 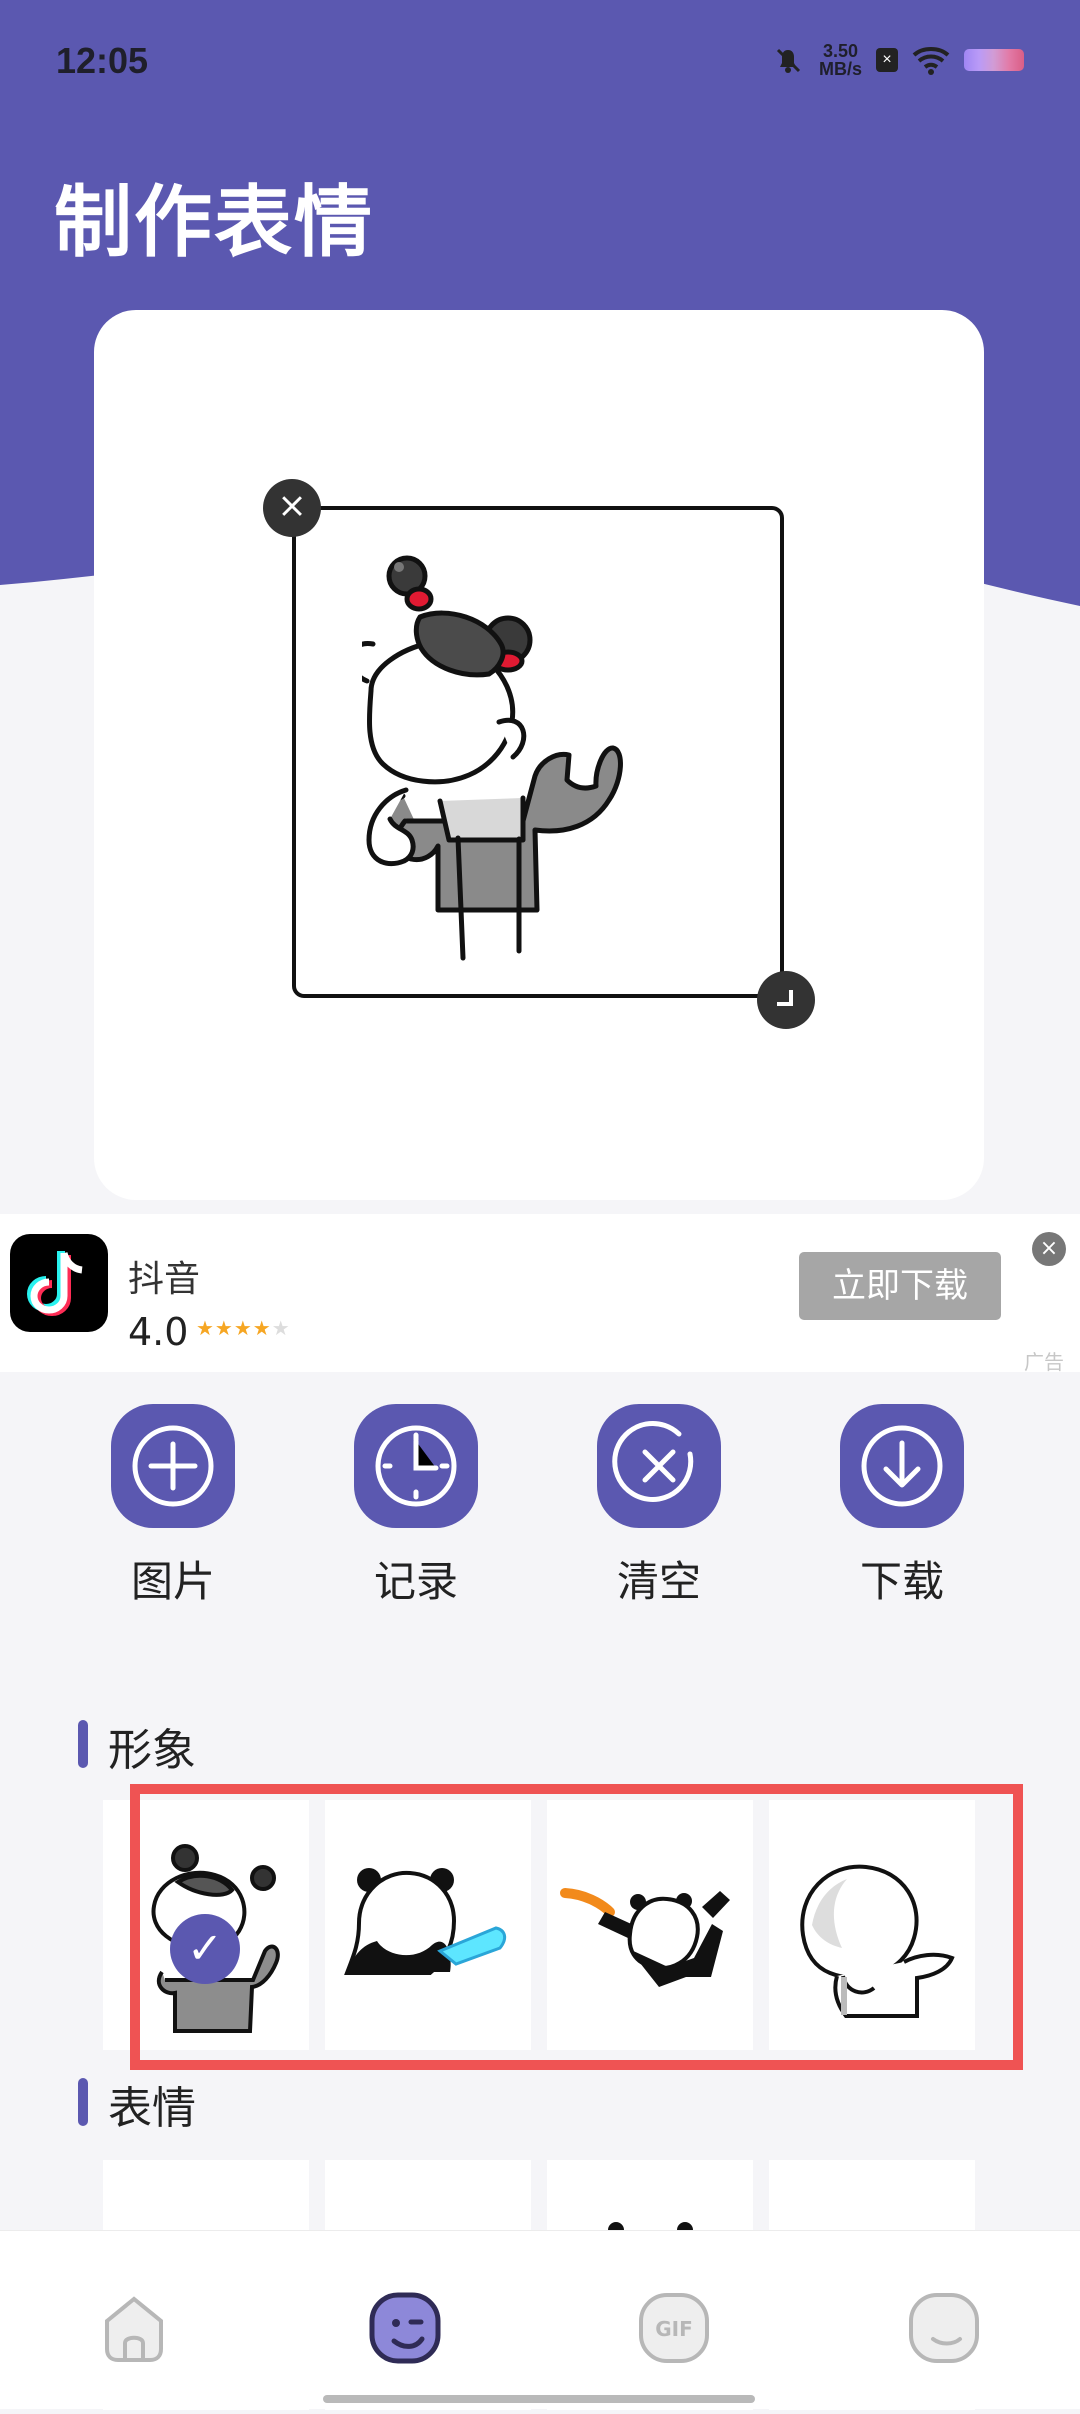 What do you see at coordinates (134, 2328) in the screenshot?
I see `home-icon` at bounding box center [134, 2328].